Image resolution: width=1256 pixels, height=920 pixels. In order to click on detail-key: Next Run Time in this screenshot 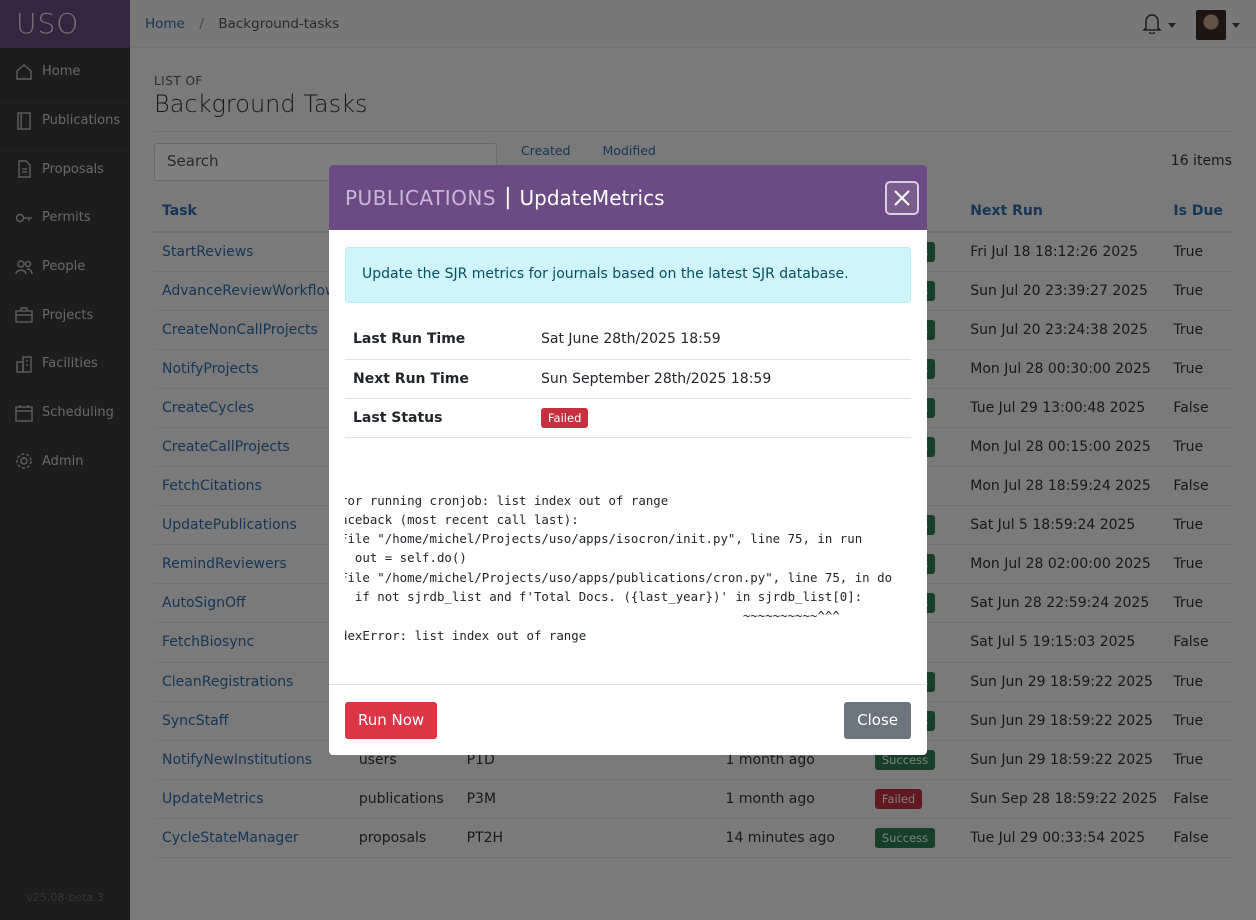, I will do `click(439, 379)`.